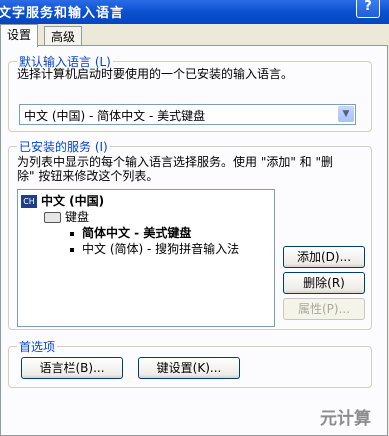  Describe the element at coordinates (62, 13) in the screenshot. I see `window-title: 文字服务和输入语言` at that location.